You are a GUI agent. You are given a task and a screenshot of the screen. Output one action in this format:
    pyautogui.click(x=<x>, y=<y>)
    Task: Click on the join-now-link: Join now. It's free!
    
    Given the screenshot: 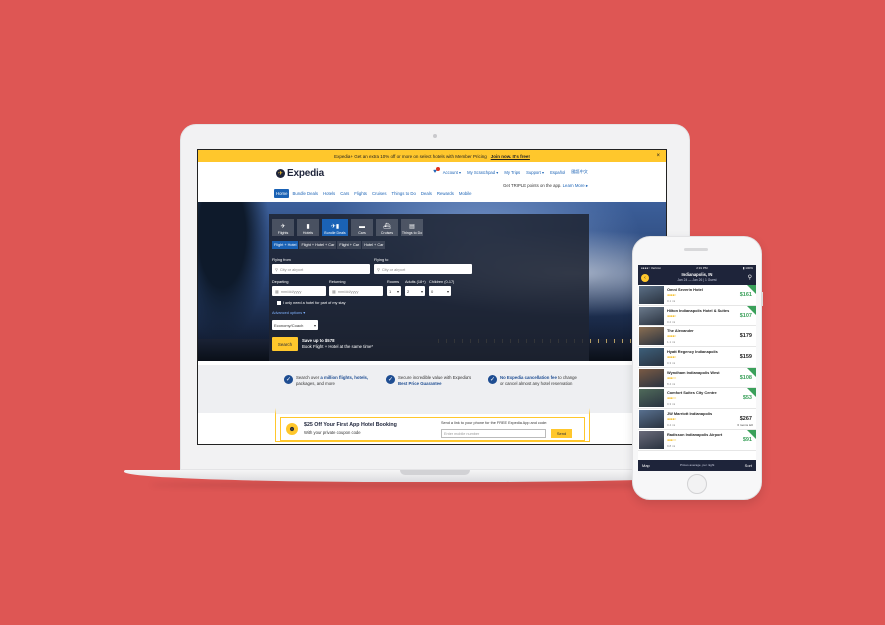 What is the action you would take?
    pyautogui.click(x=510, y=156)
    